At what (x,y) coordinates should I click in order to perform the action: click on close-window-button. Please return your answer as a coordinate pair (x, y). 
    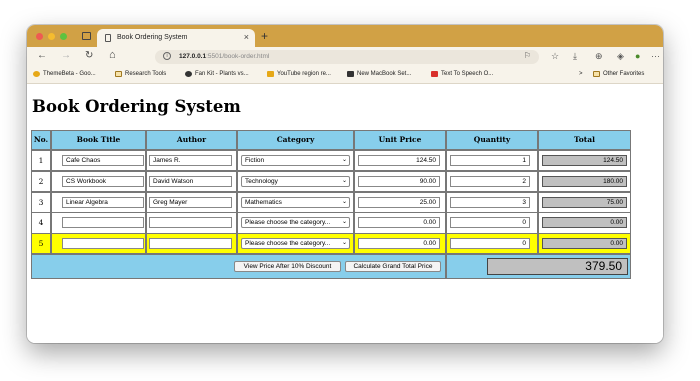
    Looking at the image, I should click on (39, 36).